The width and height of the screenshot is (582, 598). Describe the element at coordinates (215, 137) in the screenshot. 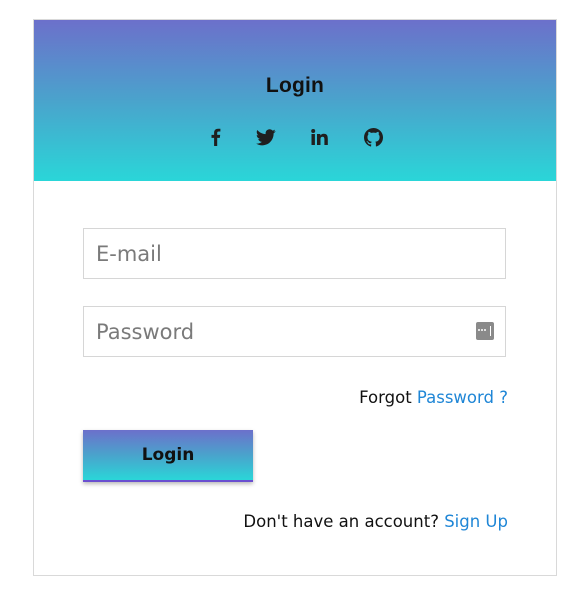

I see `facebook-icon` at that location.